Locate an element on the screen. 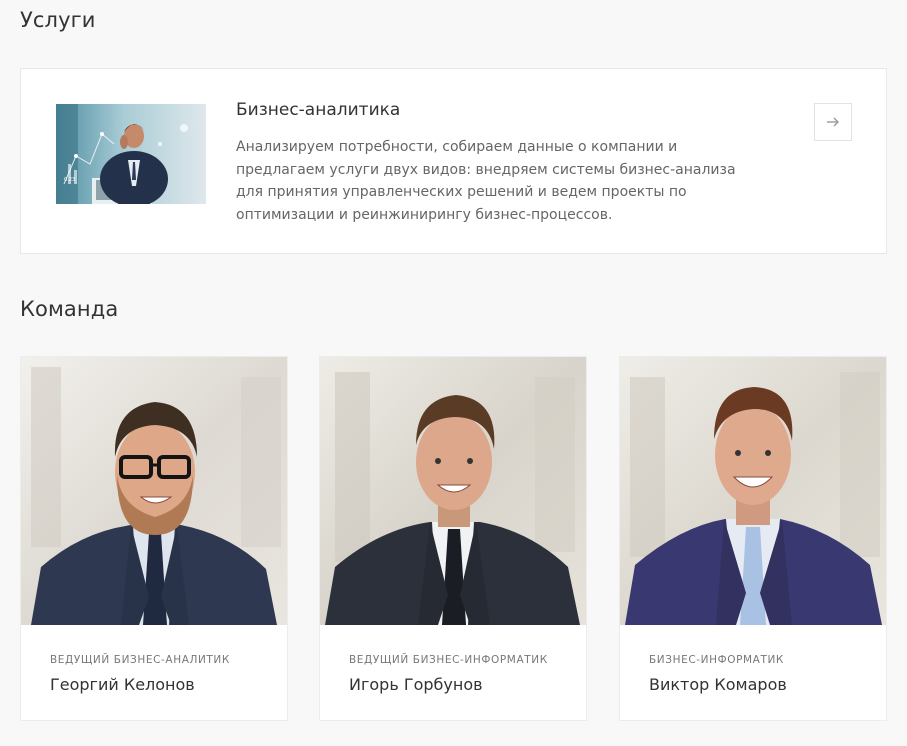  svg-text: 0.23 is located at coordinates (69, 180).